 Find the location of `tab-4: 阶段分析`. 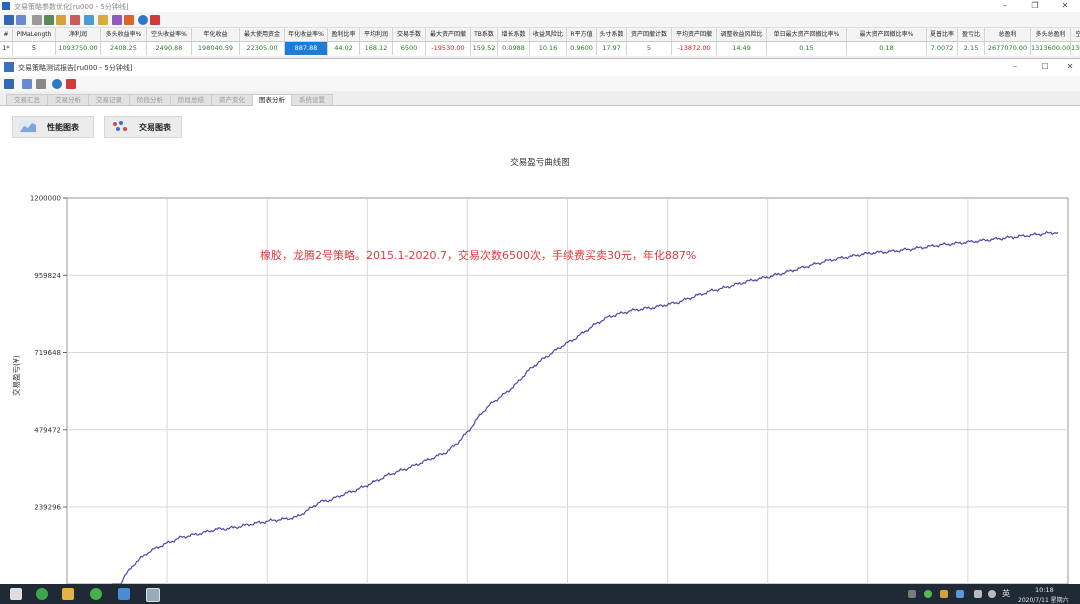

tab-4: 阶段分析 is located at coordinates (150, 99).